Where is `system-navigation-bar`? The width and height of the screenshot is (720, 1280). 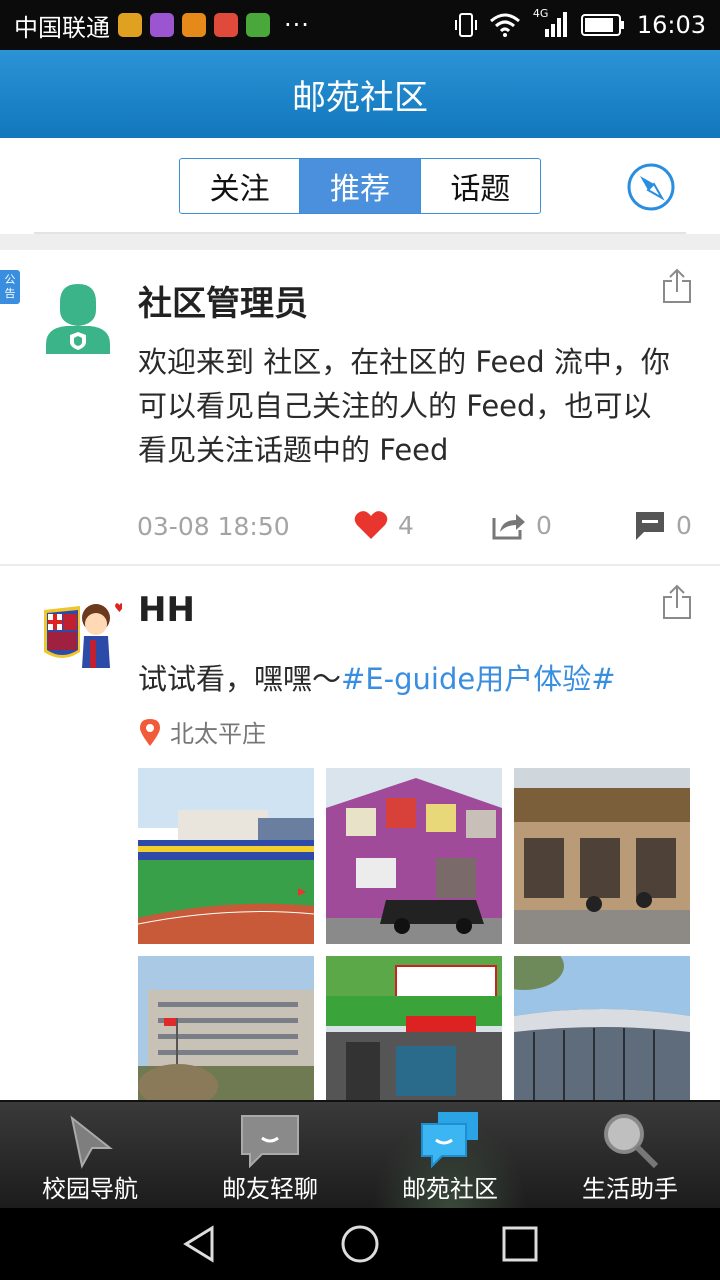 system-navigation-bar is located at coordinates (360, 1244).